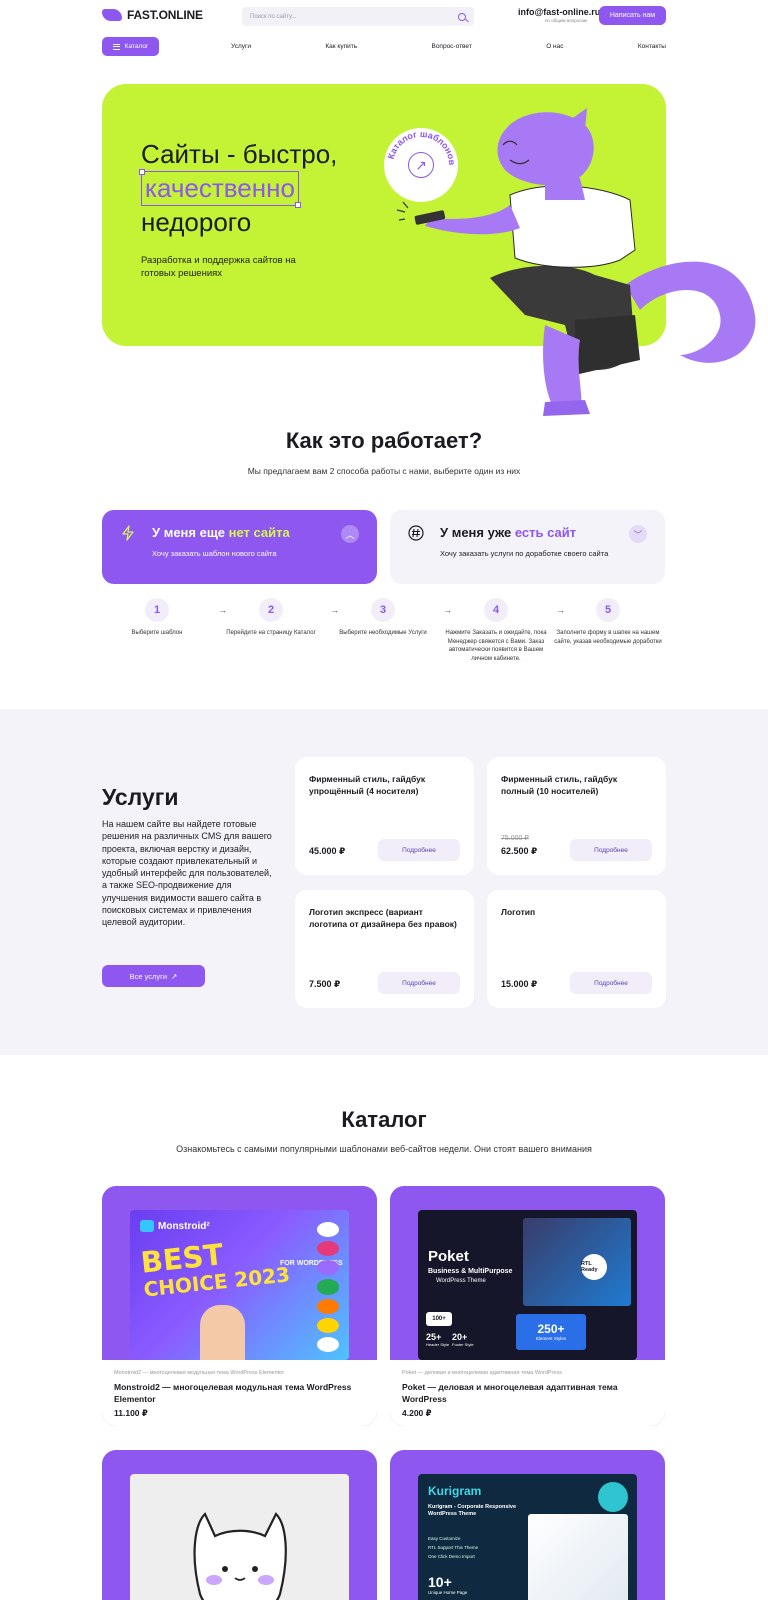 The image size is (768, 1600). Describe the element at coordinates (220, 188) in the screenshot. I see `hero-title-highlight: качественно` at that location.